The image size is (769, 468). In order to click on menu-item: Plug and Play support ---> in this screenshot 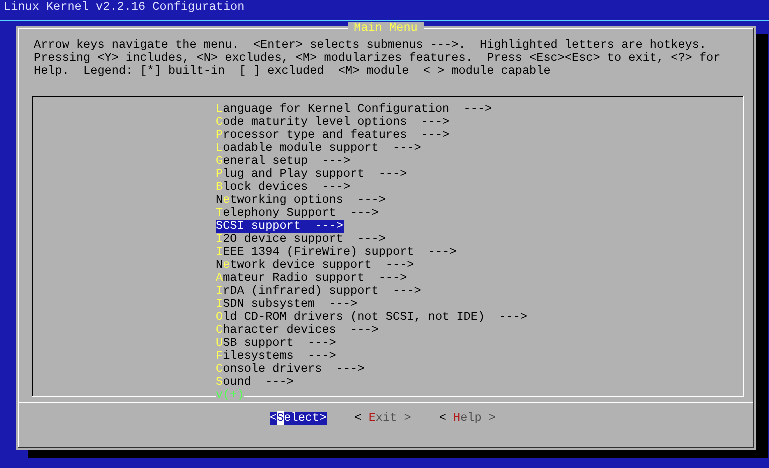, I will do `click(312, 174)`.